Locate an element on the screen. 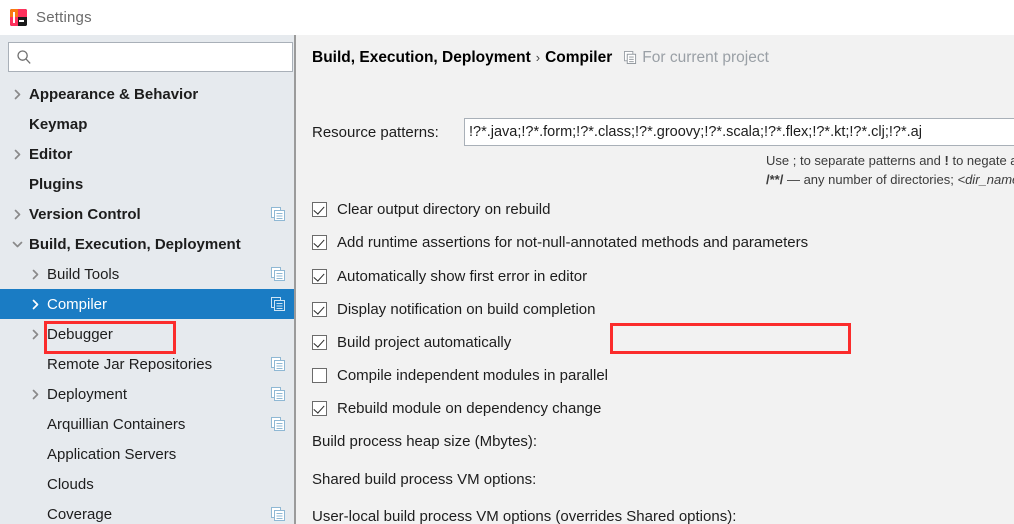 Image resolution: width=1014 pixels, height=524 pixels. field-row: Shared build process VM options: is located at coordinates (424, 479).